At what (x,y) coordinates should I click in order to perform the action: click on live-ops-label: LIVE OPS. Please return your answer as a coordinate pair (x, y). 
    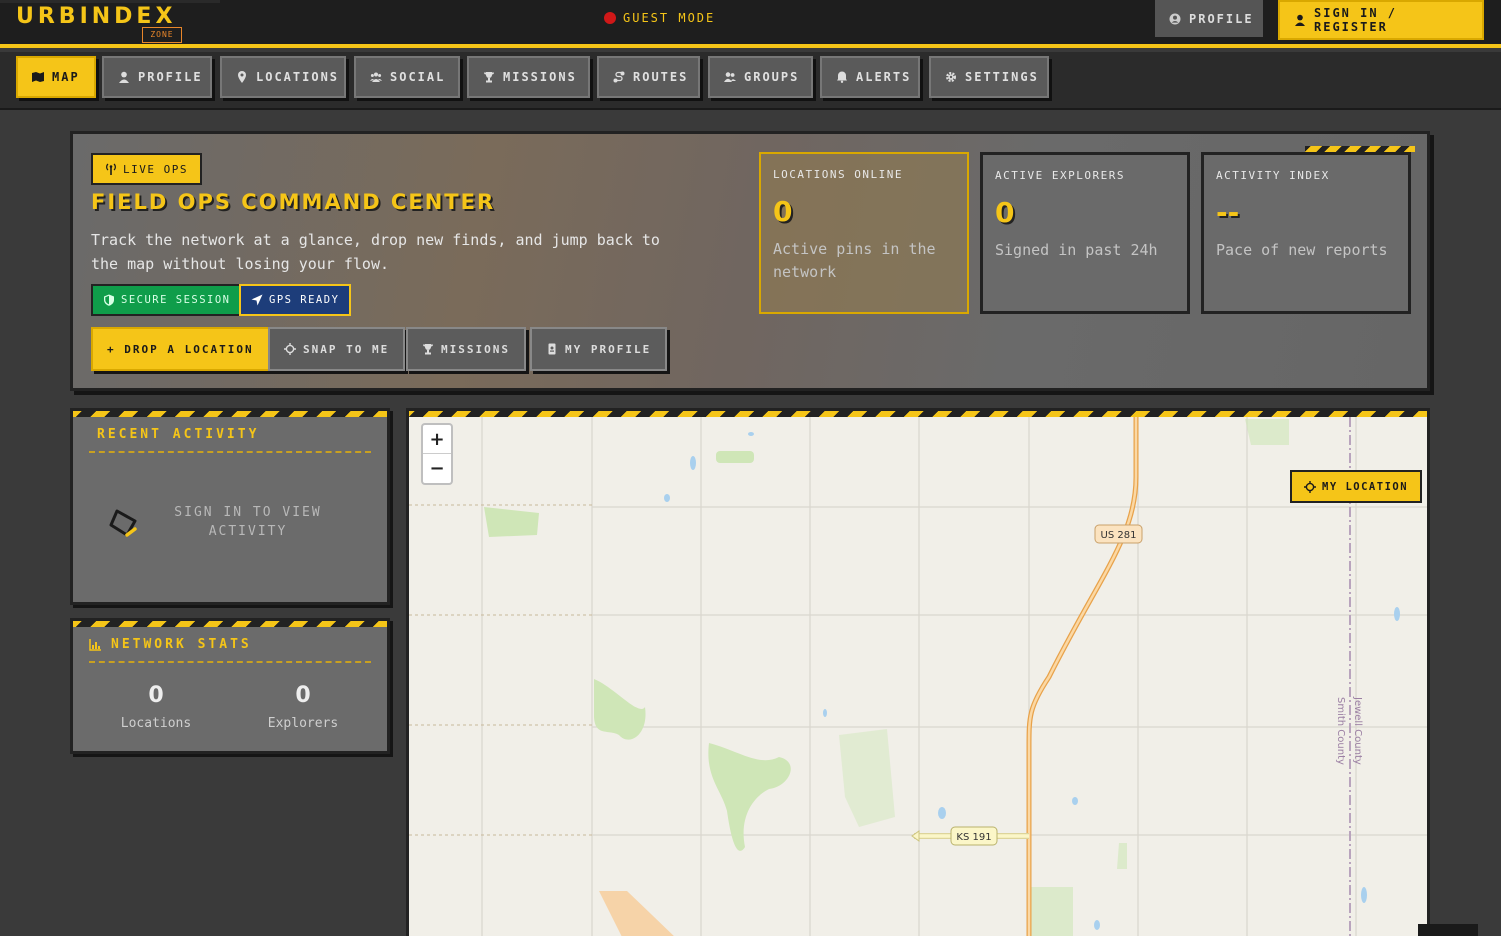
    Looking at the image, I should click on (155, 169).